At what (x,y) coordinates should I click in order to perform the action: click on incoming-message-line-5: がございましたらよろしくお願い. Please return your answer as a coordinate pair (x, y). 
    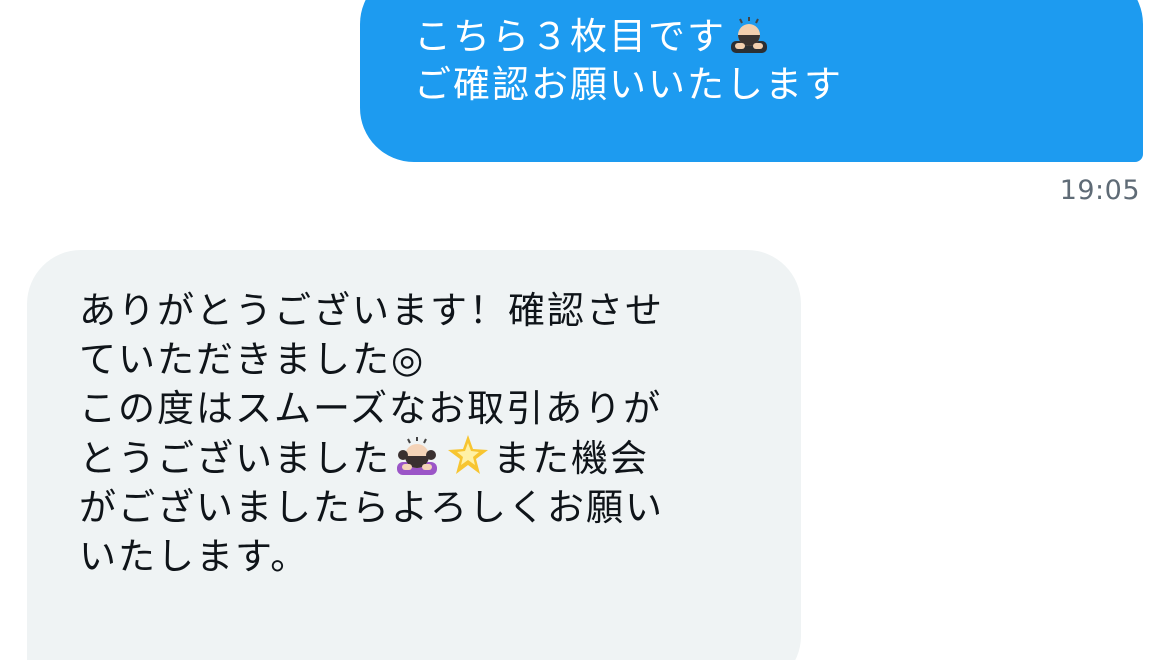
    Looking at the image, I should click on (371, 507).